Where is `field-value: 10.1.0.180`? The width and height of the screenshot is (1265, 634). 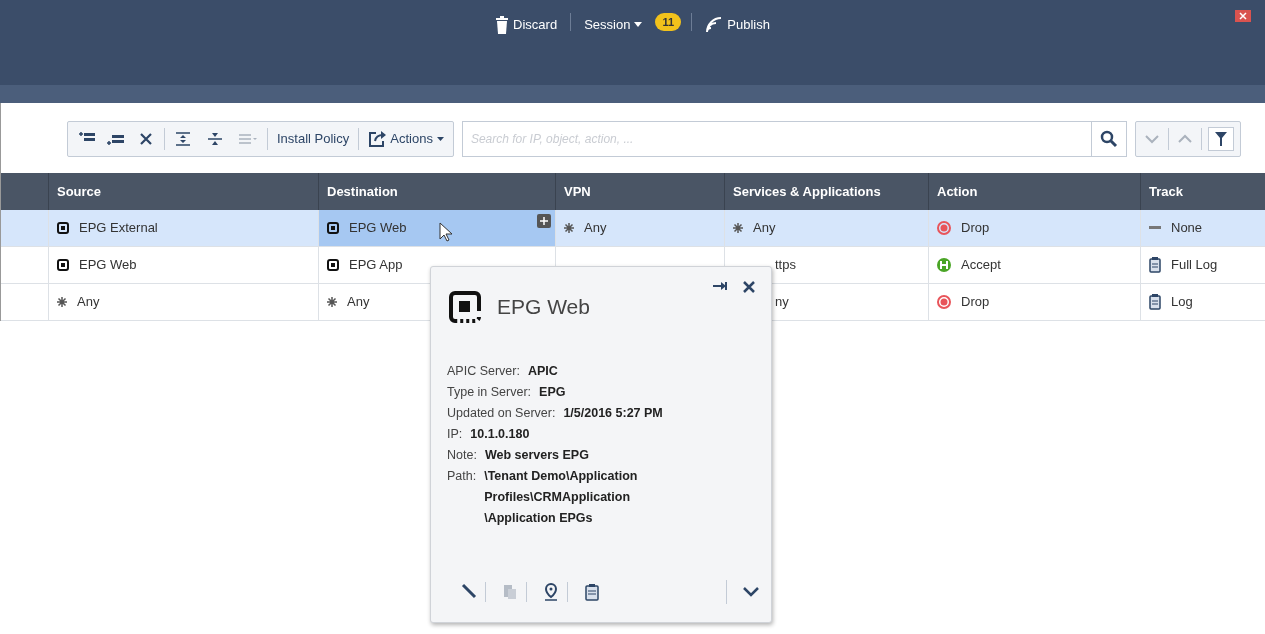 field-value: 10.1.0.180 is located at coordinates (500, 434).